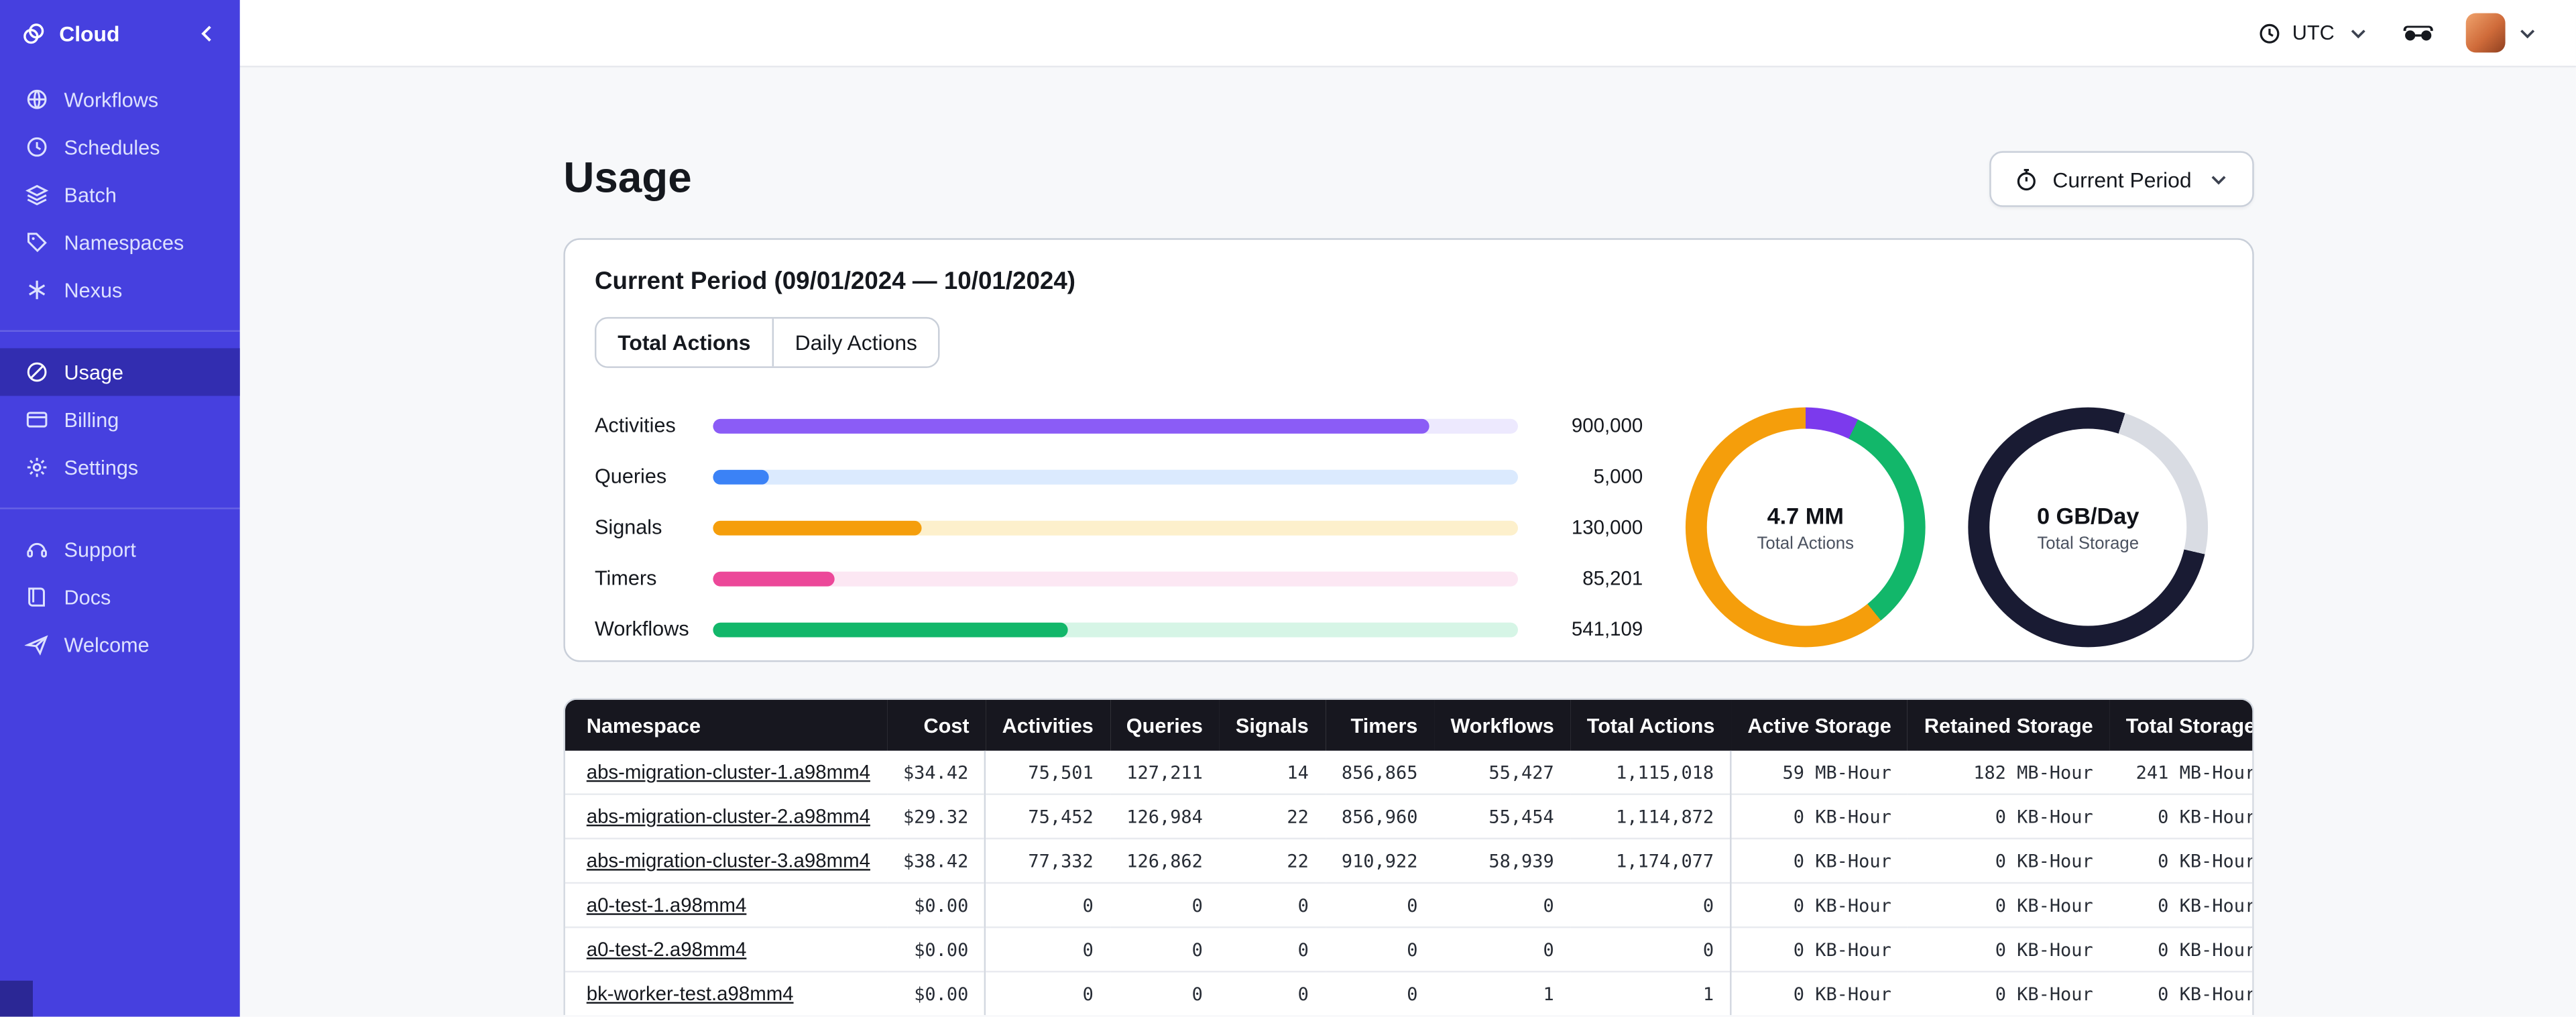 The image size is (2576, 1017). Describe the element at coordinates (936, 816) in the screenshot. I see `value-cell: $29.32` at that location.